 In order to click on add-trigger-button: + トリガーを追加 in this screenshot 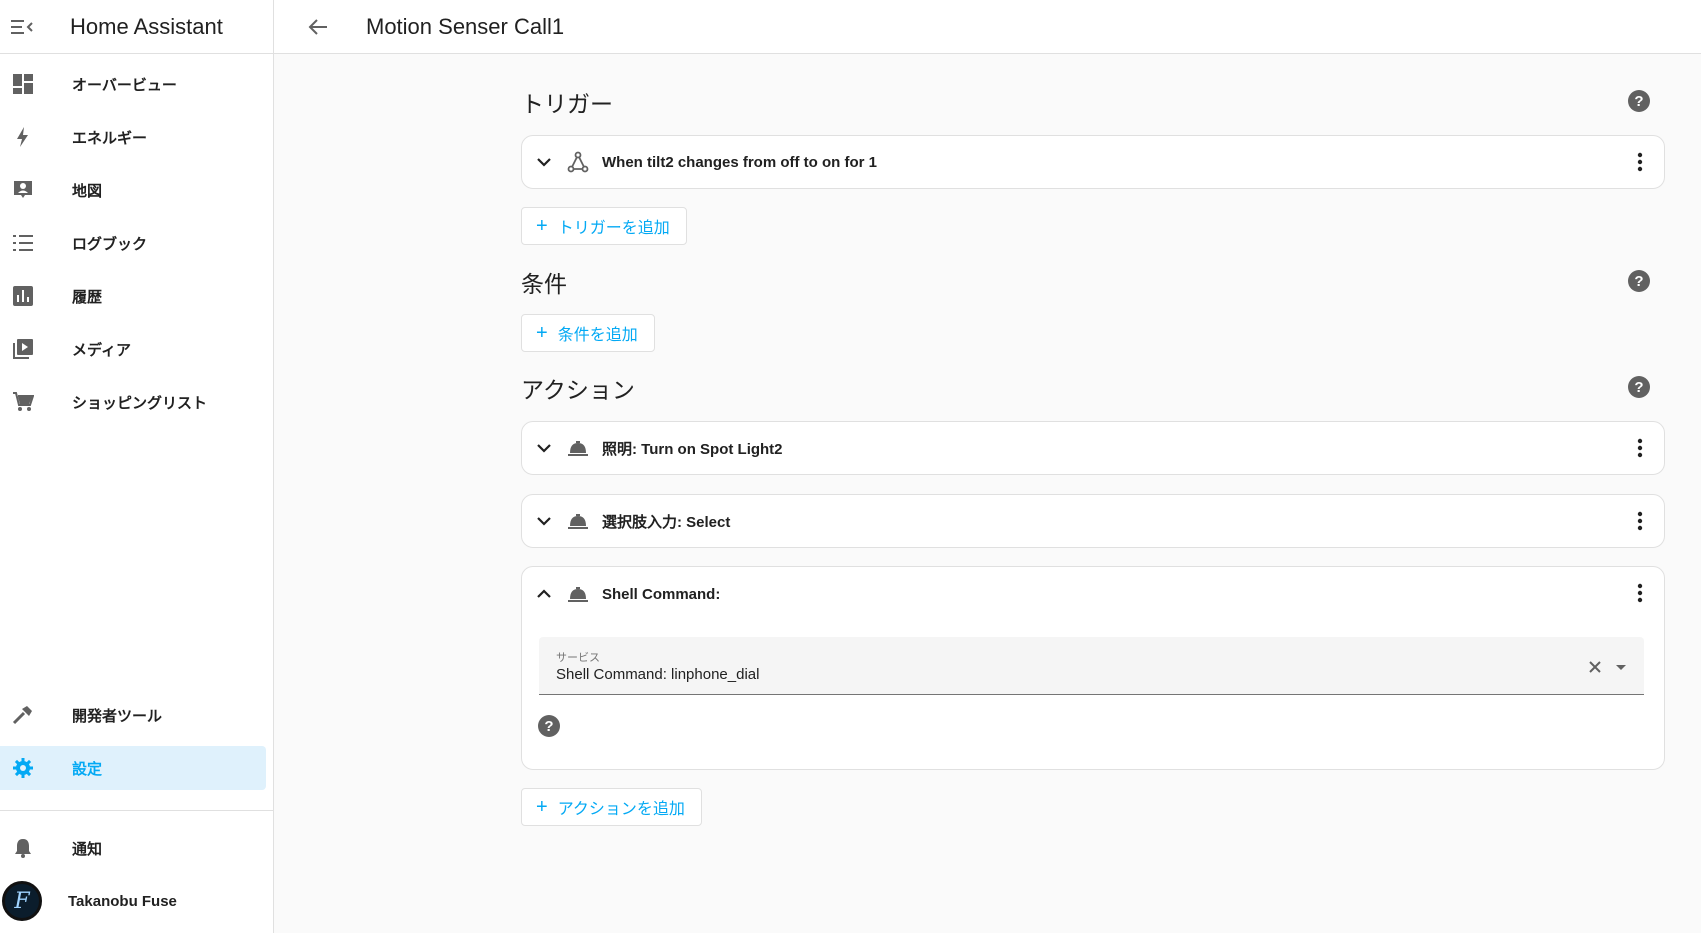, I will do `click(604, 226)`.